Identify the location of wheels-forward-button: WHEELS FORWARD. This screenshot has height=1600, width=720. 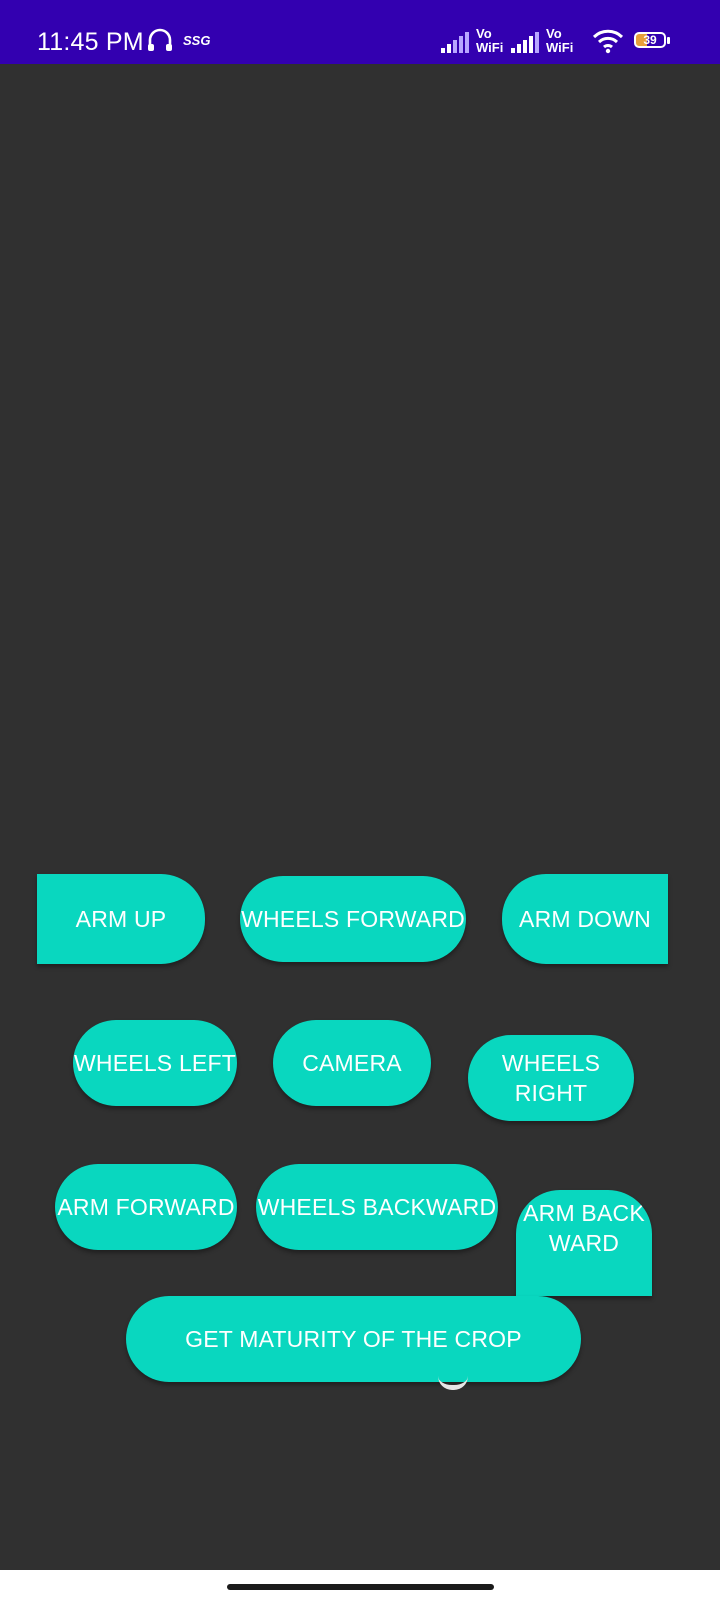
(353, 919).